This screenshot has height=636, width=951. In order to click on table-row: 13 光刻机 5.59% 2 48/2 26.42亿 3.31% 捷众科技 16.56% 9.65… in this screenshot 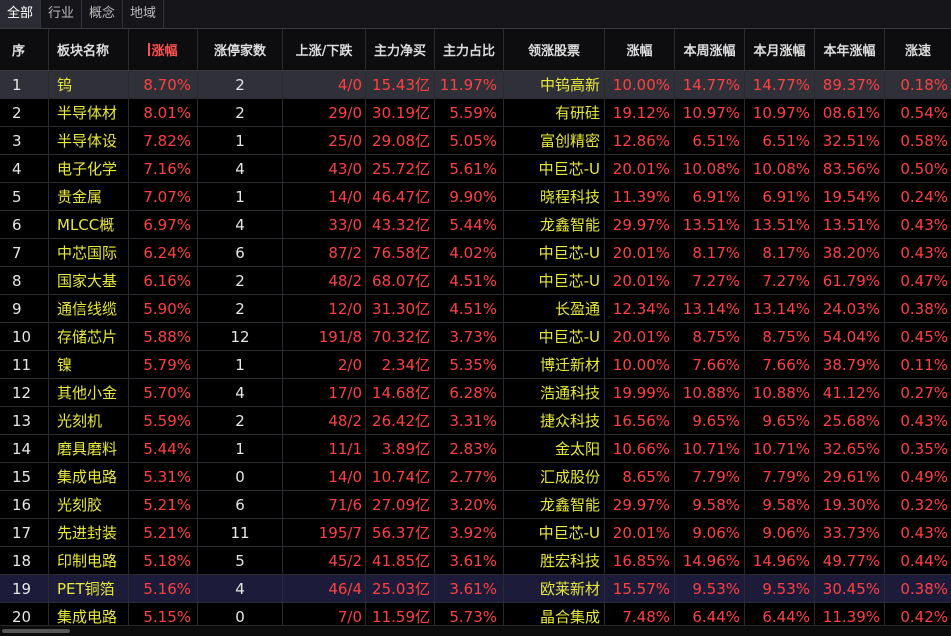, I will do `click(475, 421)`.